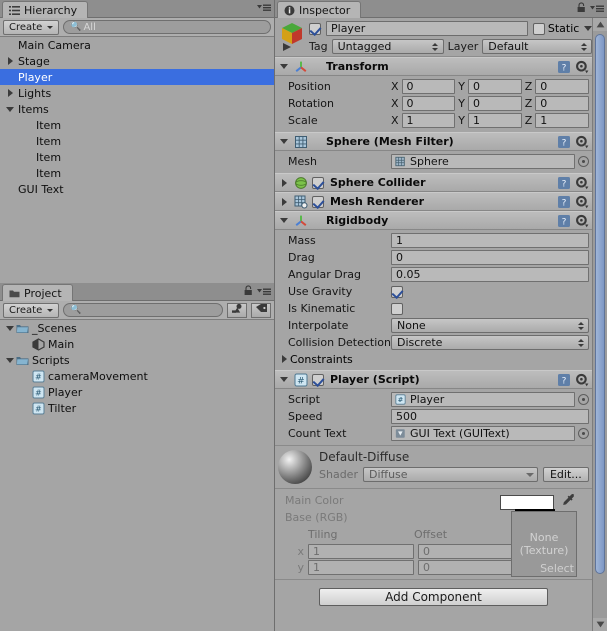 The image size is (607, 631). What do you see at coordinates (237, 310) in the screenshot?
I see `filter-by-type-button` at bounding box center [237, 310].